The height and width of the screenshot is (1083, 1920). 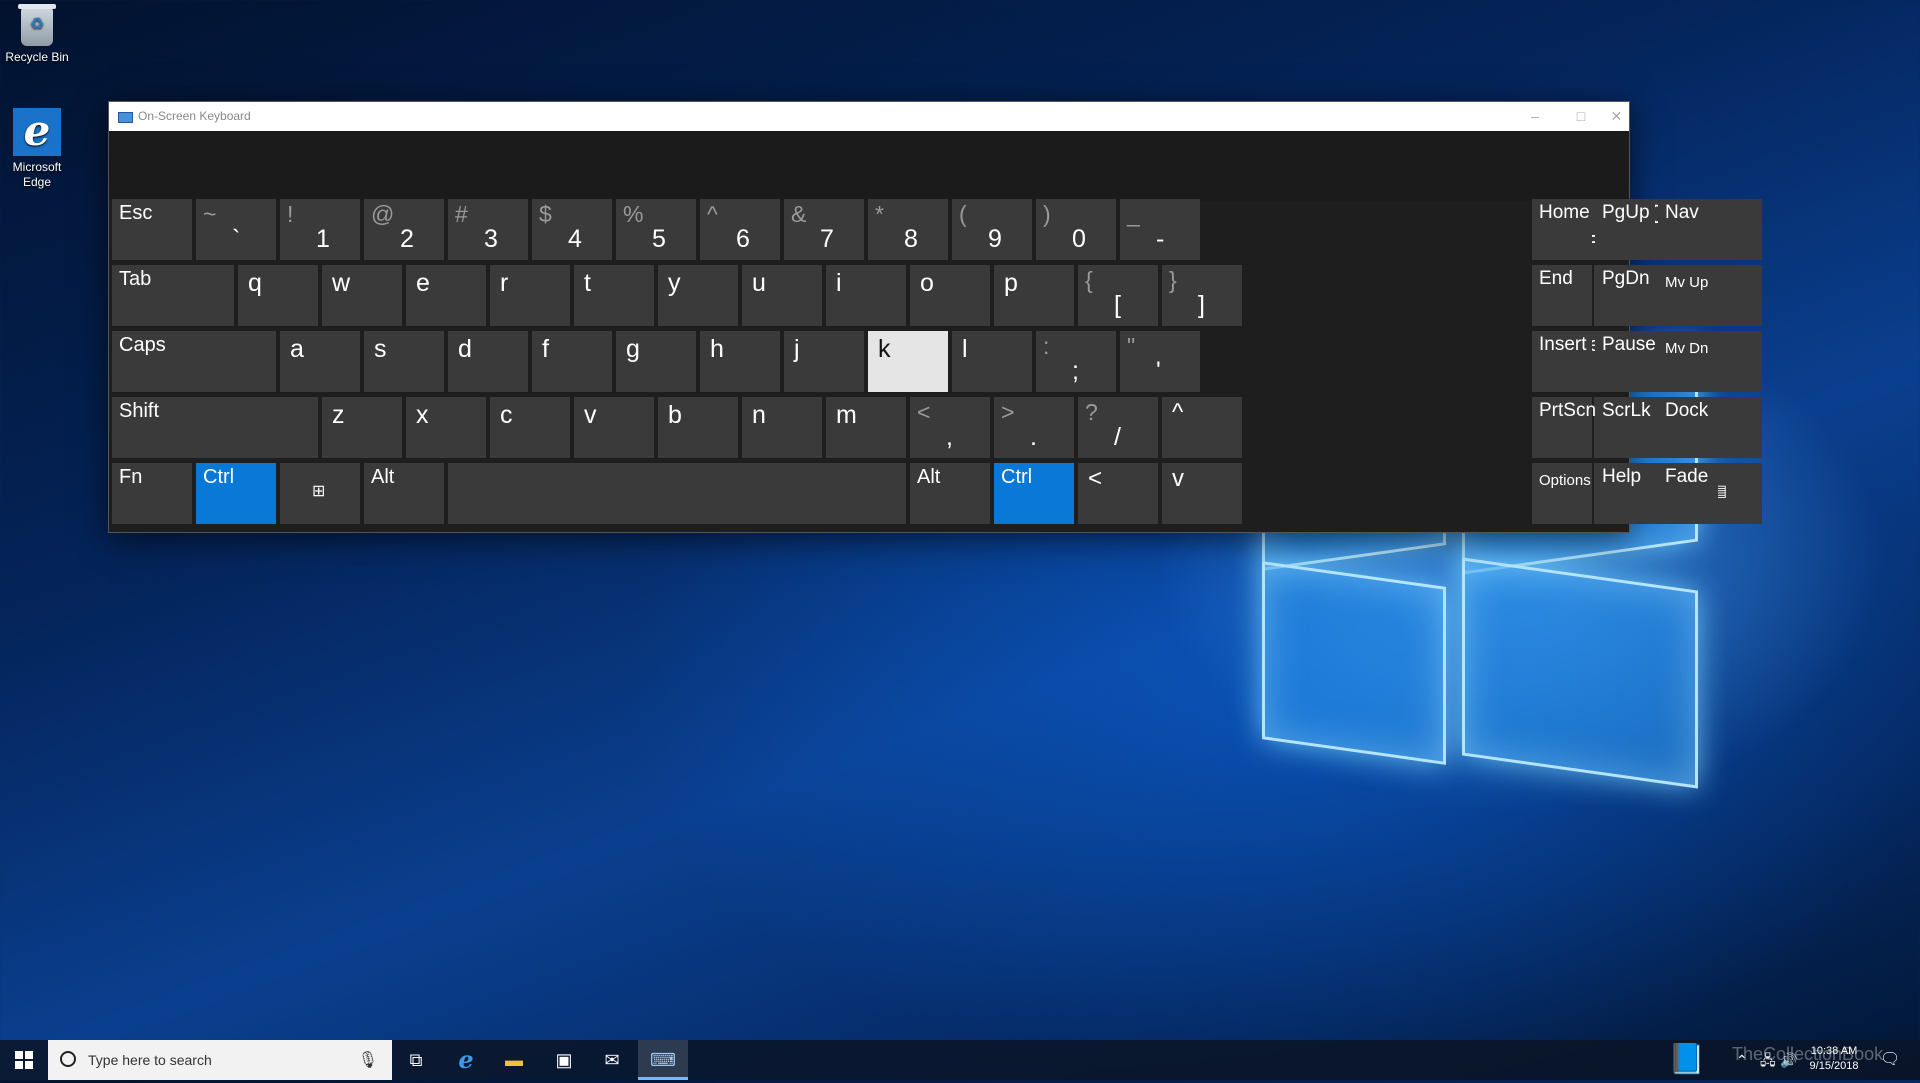 I want to click on key-pgdn: PgDn, so click(x=1625, y=295).